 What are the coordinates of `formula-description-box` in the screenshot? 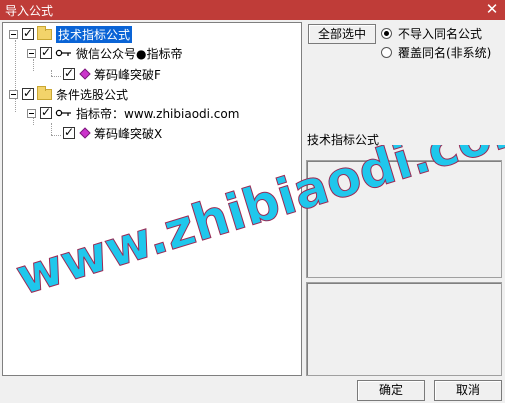 It's located at (404, 219).